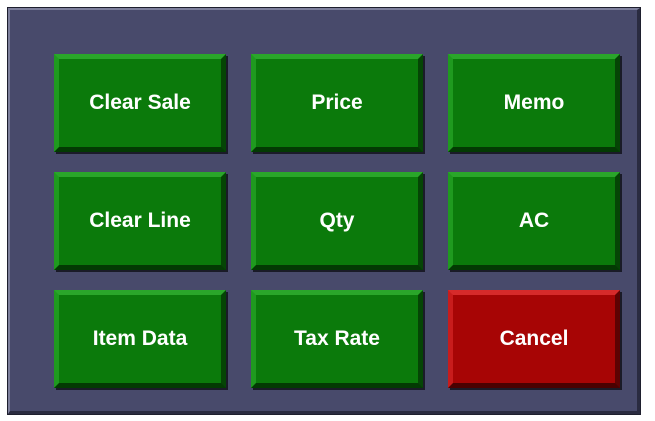 The height and width of the screenshot is (421, 655). Describe the element at coordinates (140, 221) in the screenshot. I see `clear-line-button: Clear Line` at that location.